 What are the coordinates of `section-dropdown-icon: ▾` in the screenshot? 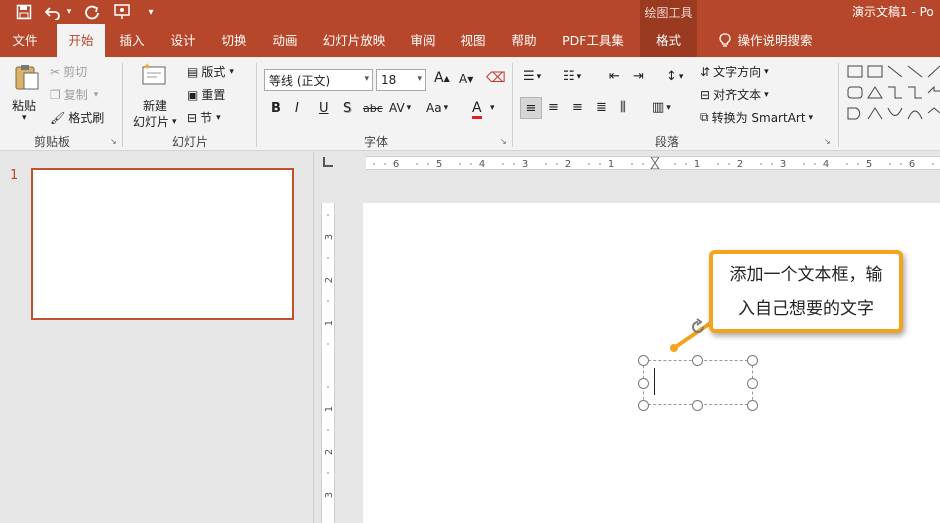 It's located at (218, 118).